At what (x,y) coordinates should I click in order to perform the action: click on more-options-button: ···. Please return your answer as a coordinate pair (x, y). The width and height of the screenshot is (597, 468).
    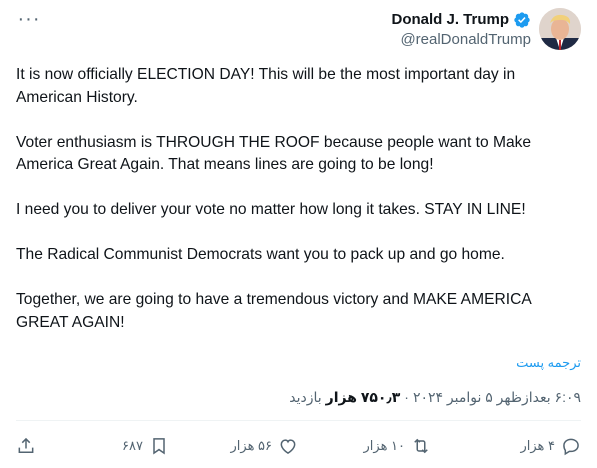
    Looking at the image, I should click on (29, 19).